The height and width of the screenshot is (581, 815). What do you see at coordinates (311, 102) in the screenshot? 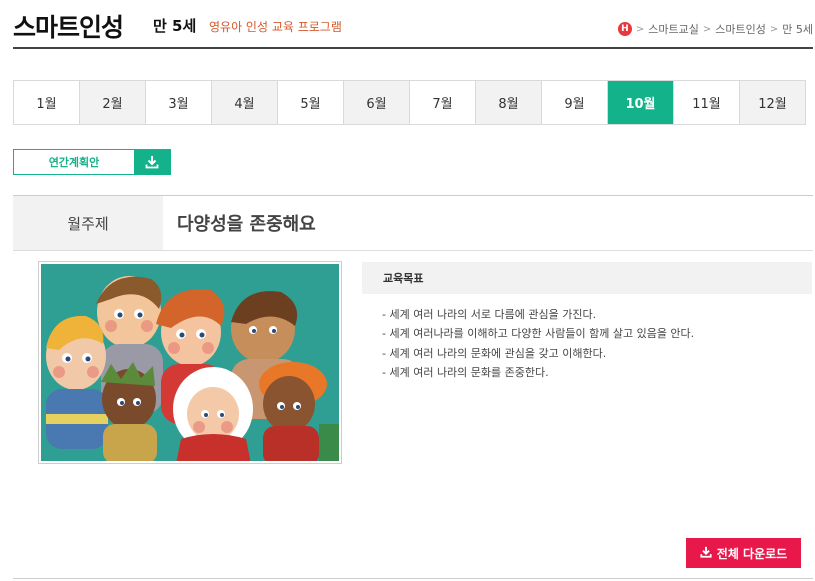
I see `tab-month-5: 5월` at bounding box center [311, 102].